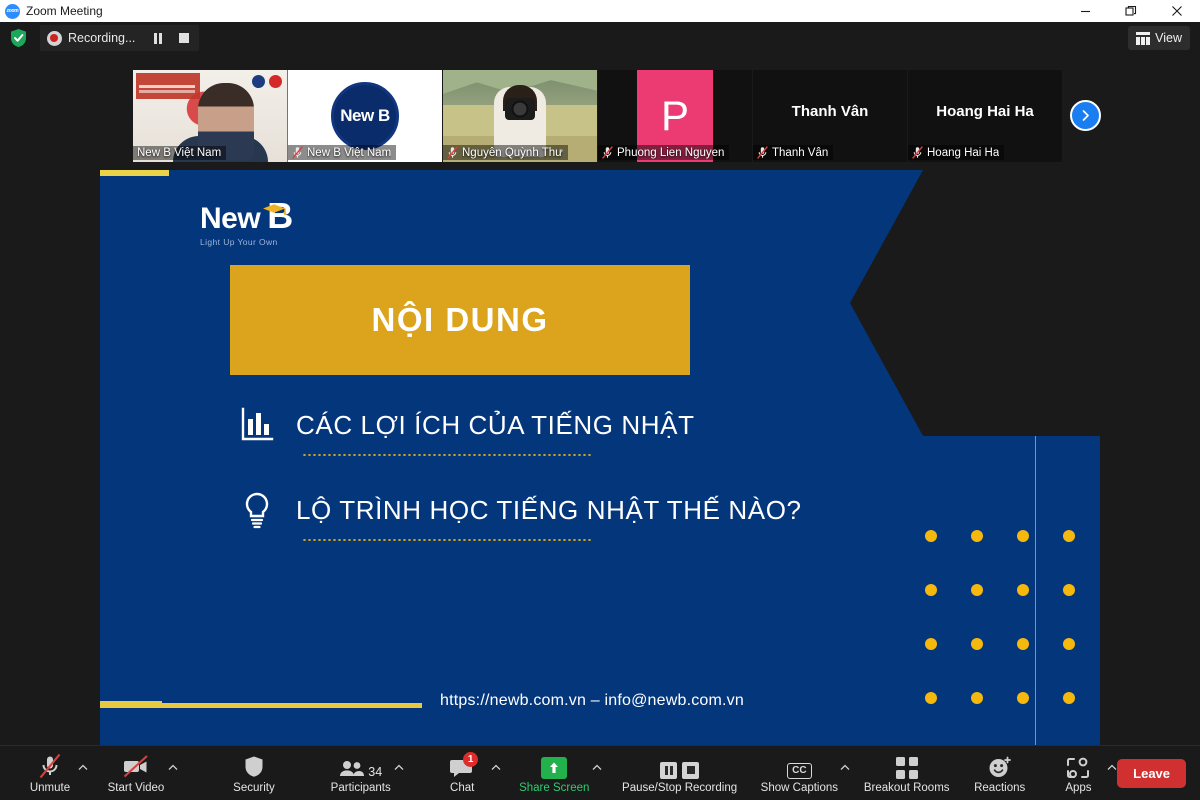 The height and width of the screenshot is (800, 1200). I want to click on apps-icon, so click(1078, 766).